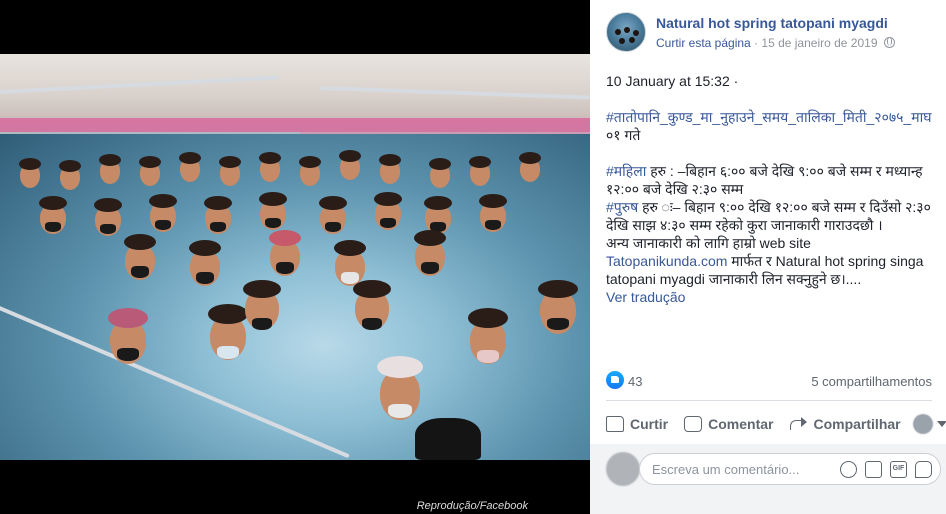  Describe the element at coordinates (819, 43) in the screenshot. I see `post-date: 15 de janeiro de 2019` at that location.